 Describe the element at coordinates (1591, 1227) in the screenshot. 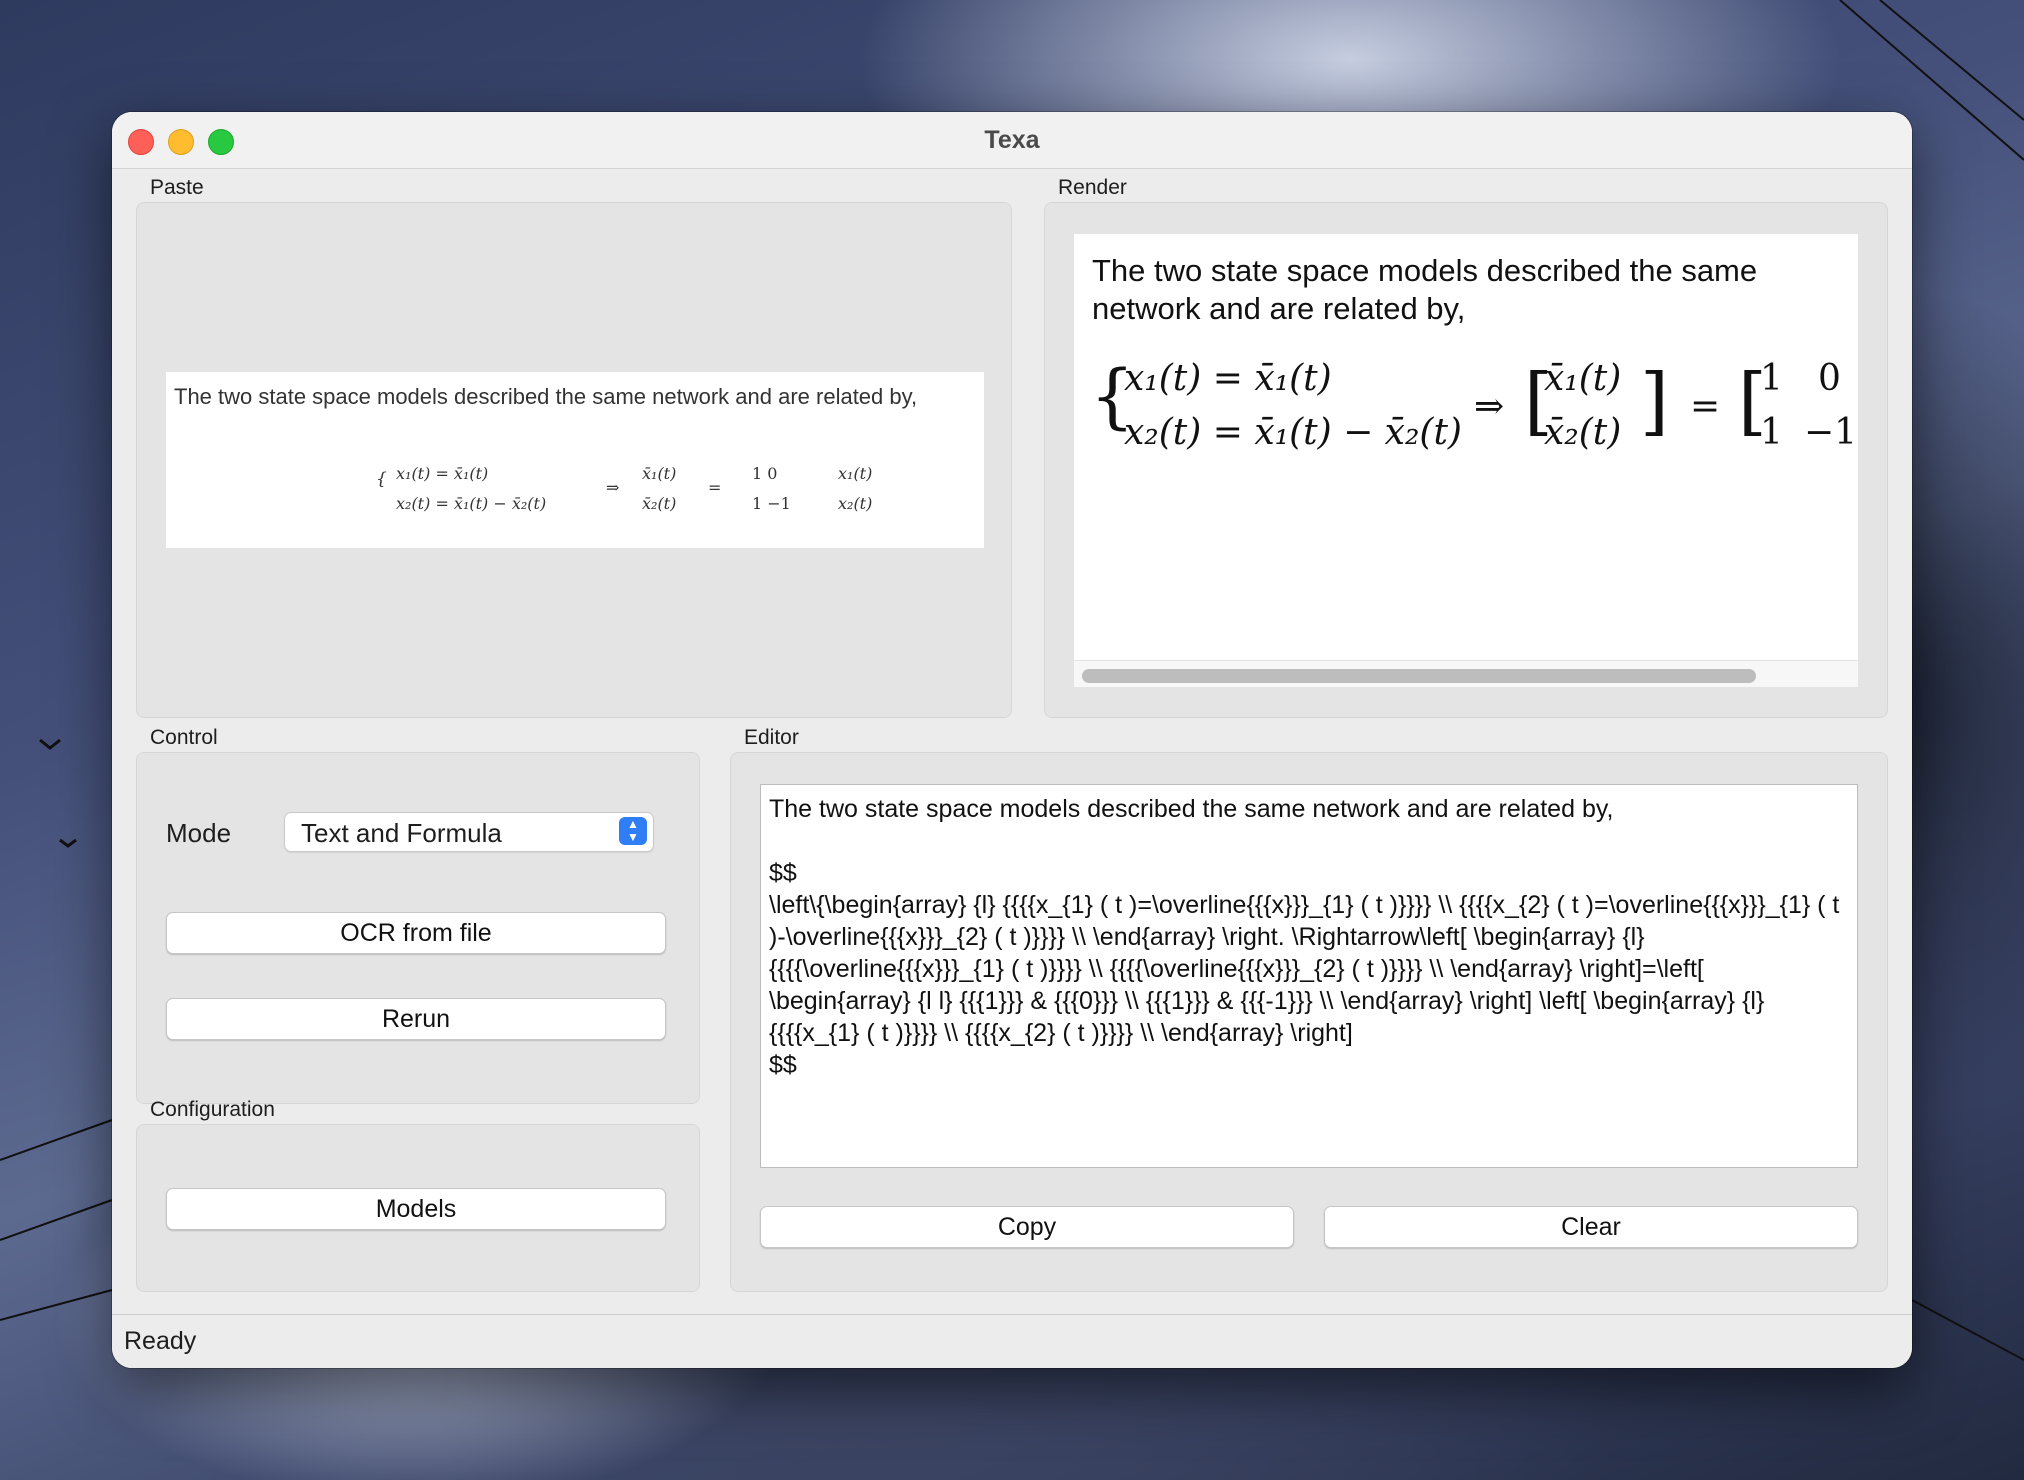

I see `clear-button: Clear` at that location.